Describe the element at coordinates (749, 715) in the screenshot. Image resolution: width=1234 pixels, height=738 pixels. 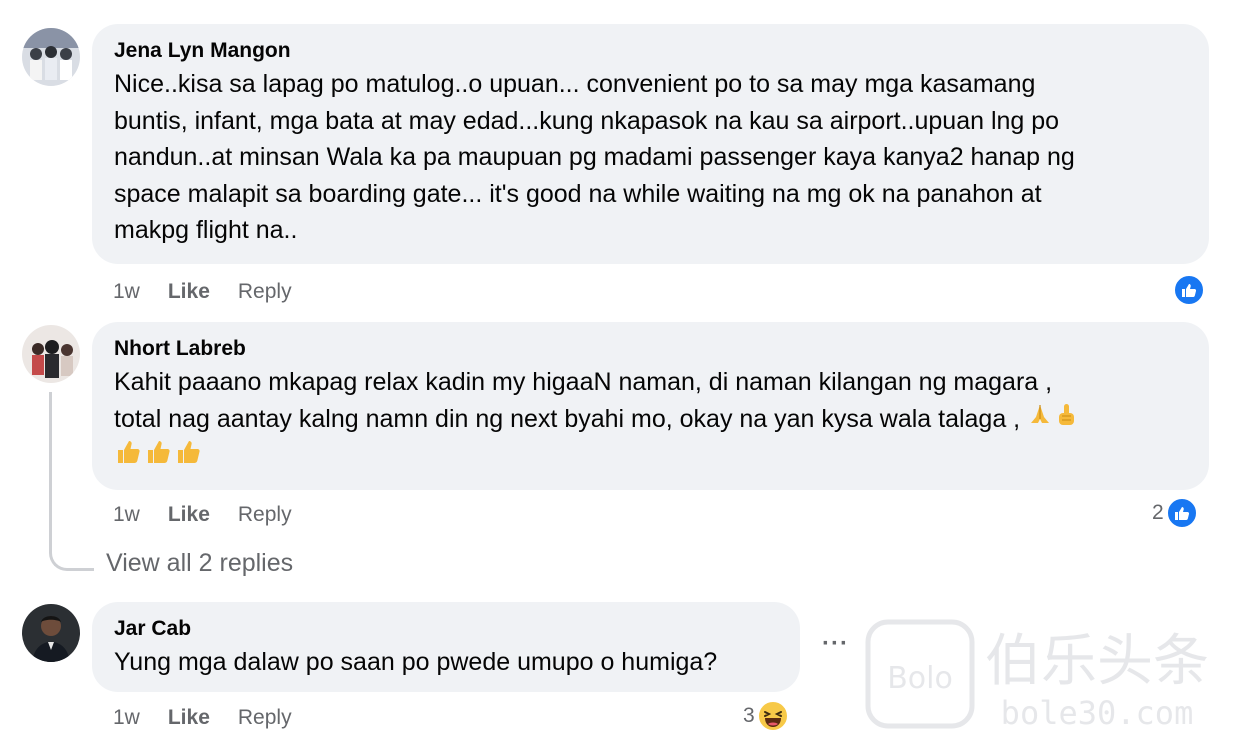
I see `reaction-count: 3` at that location.